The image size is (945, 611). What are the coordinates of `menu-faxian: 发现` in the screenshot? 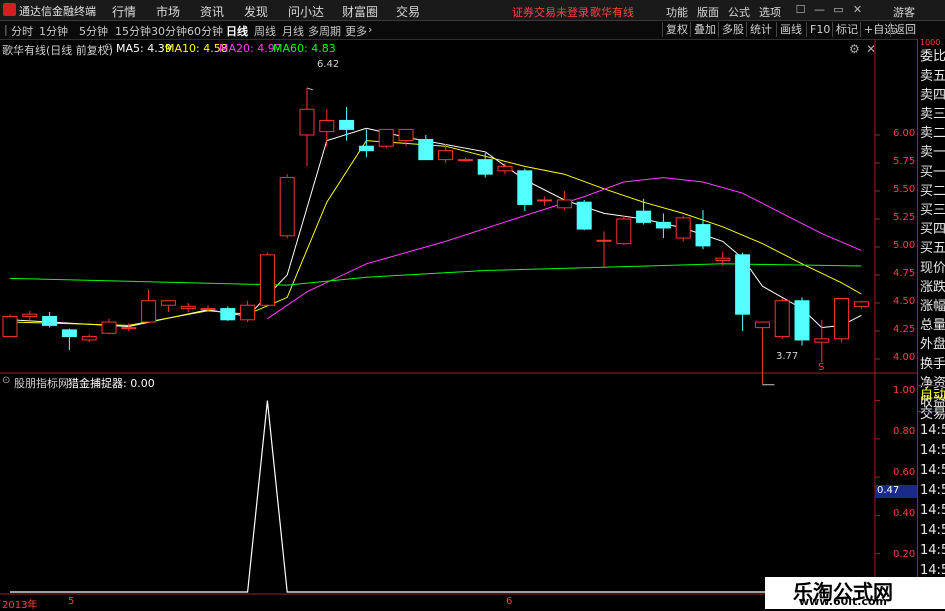 It's located at (256, 11).